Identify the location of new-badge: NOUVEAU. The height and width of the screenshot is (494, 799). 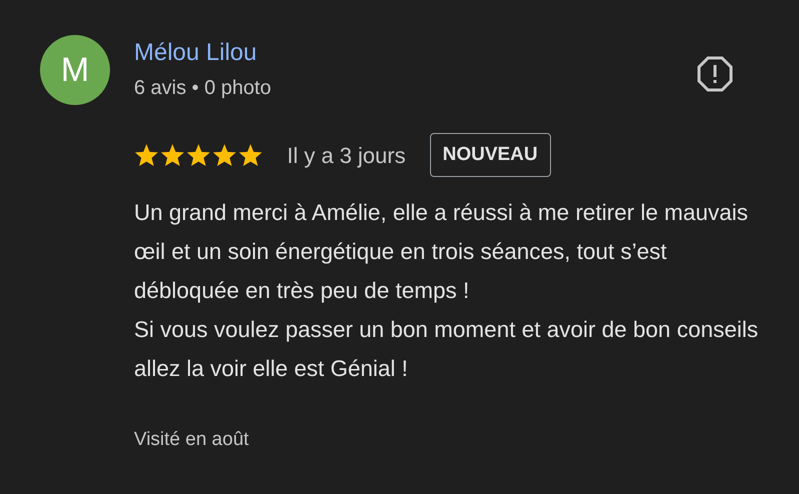
(490, 155).